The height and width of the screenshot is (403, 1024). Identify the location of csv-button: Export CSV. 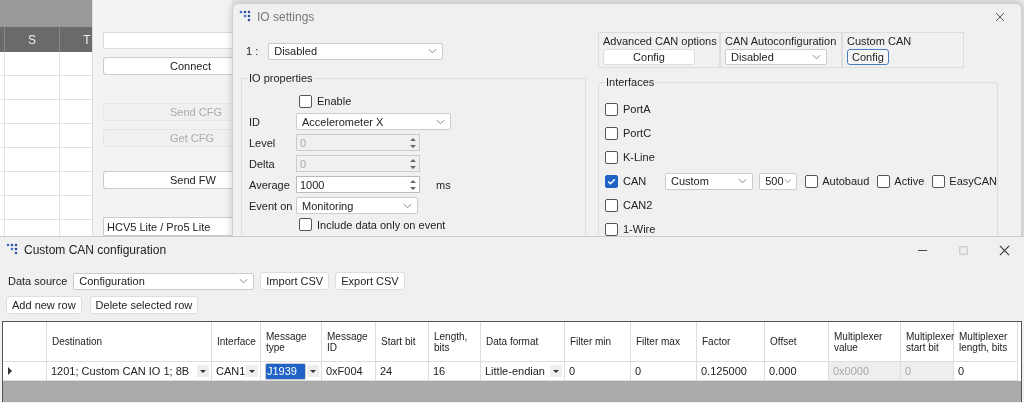
(370, 281).